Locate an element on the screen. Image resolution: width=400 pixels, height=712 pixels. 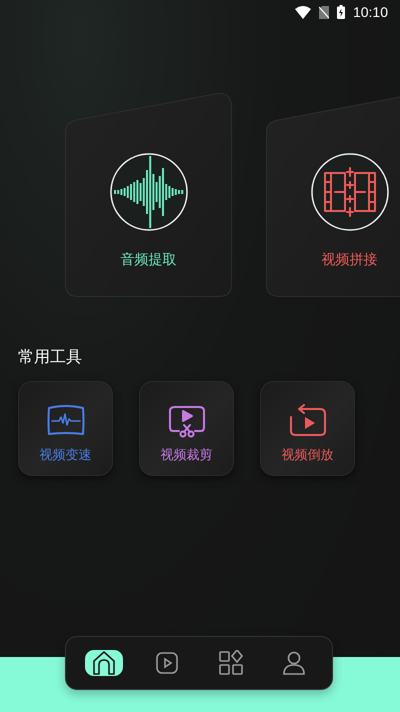
tool-button: 视频裁剪 is located at coordinates (186, 428).